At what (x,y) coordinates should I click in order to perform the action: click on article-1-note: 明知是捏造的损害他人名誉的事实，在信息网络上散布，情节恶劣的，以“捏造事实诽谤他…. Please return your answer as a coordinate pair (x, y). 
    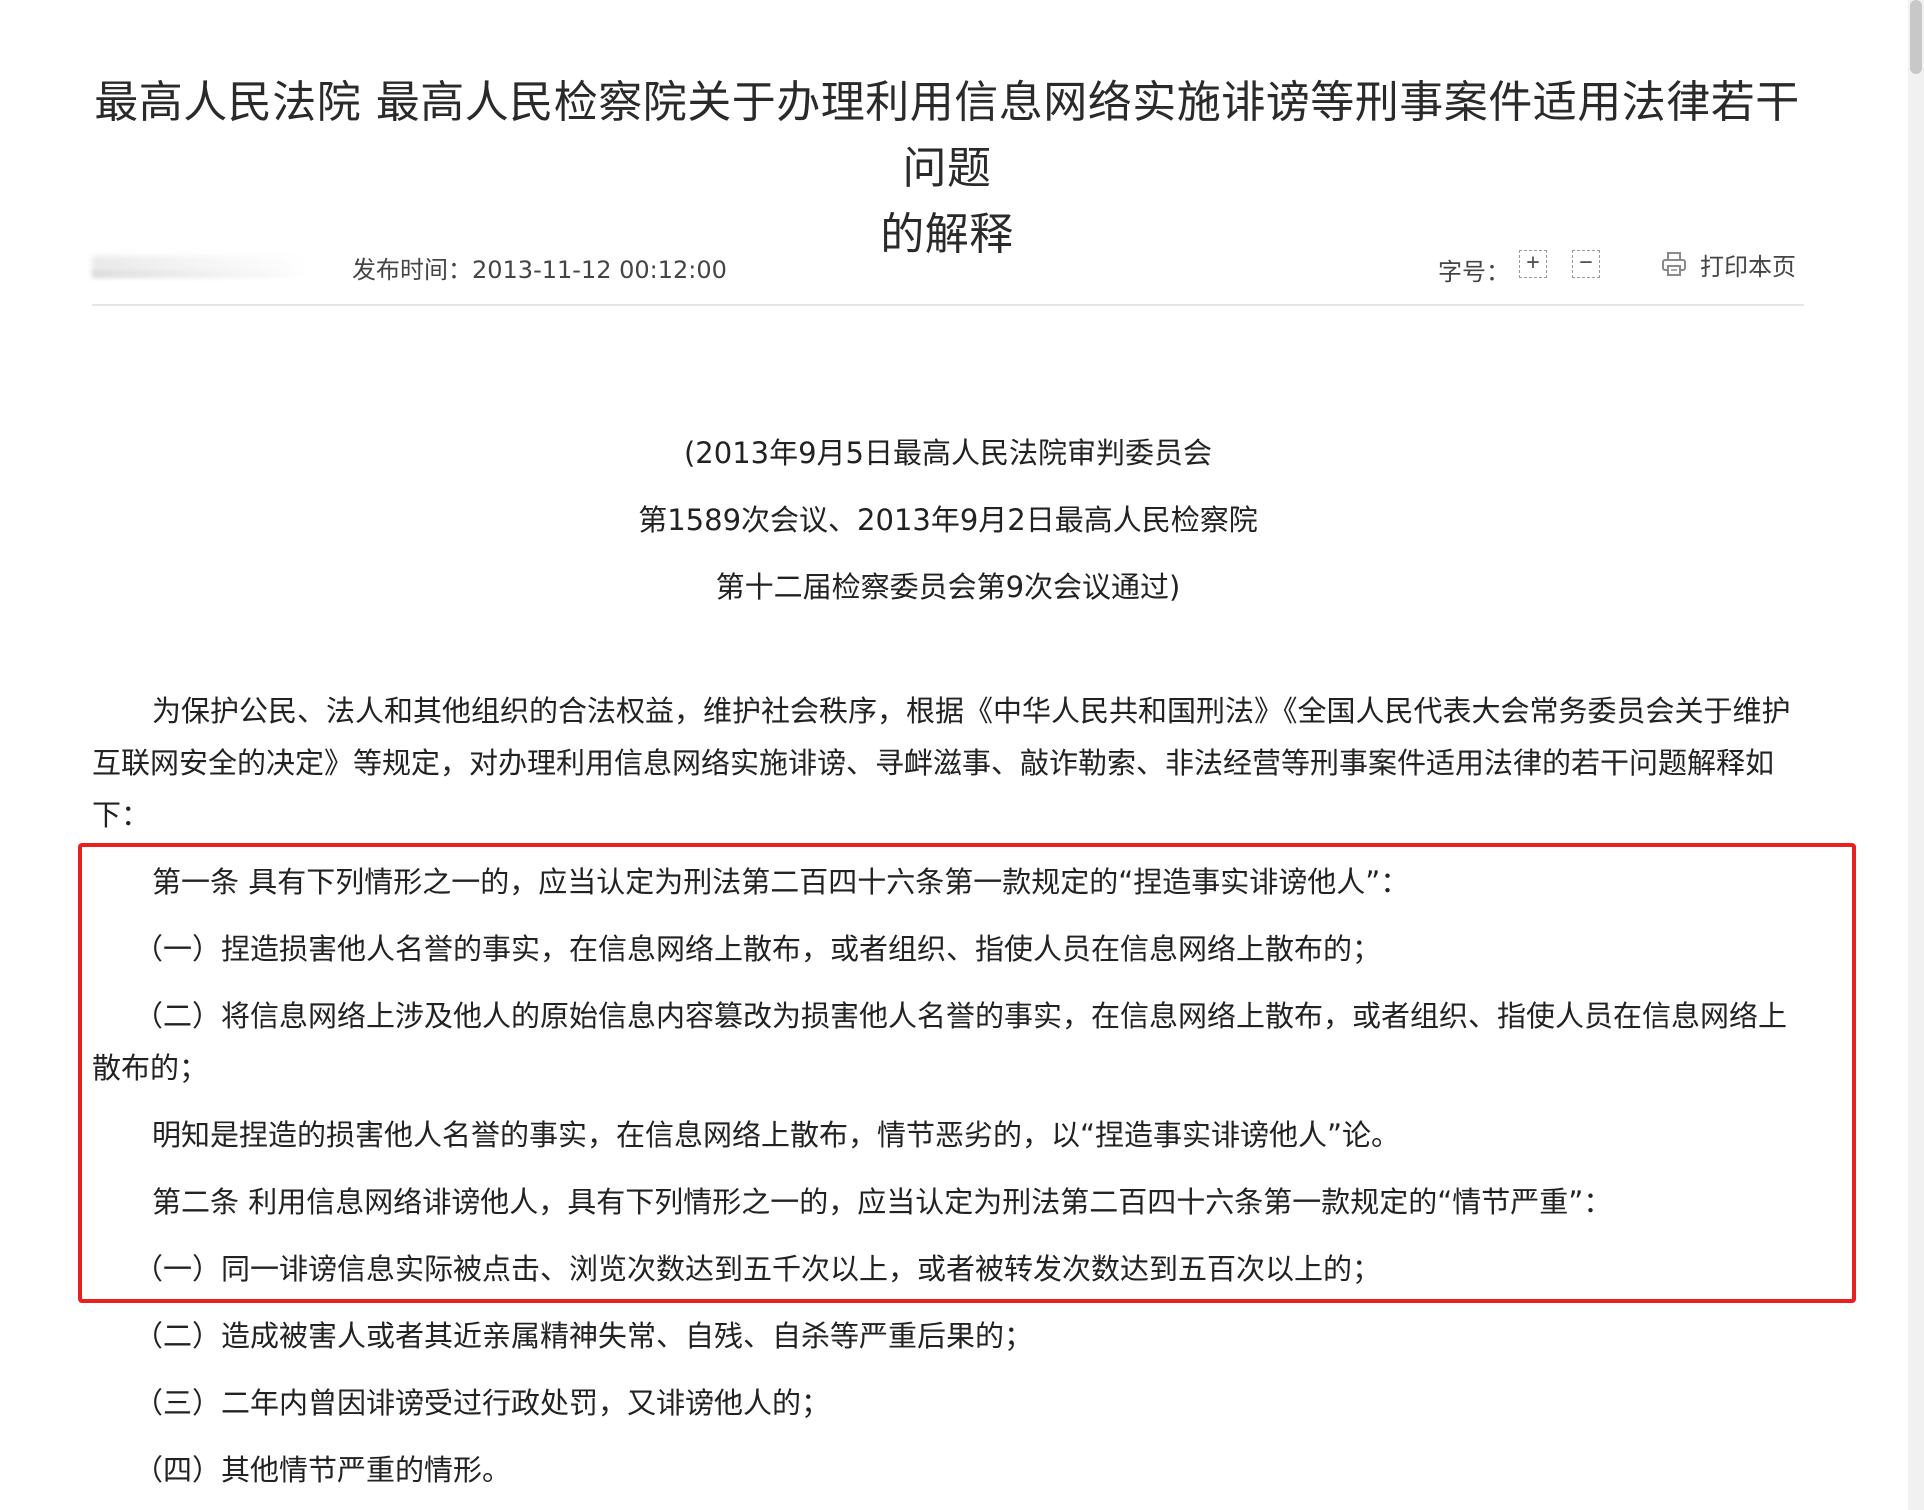
    Looking at the image, I should click on (776, 1135).